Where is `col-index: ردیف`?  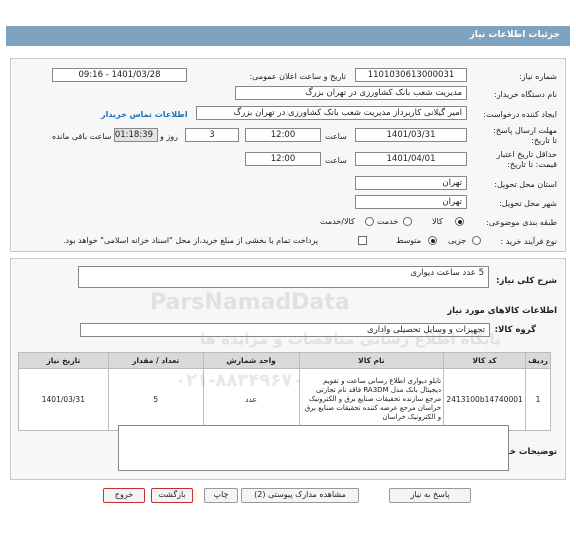 col-index: ردیف is located at coordinates (538, 360).